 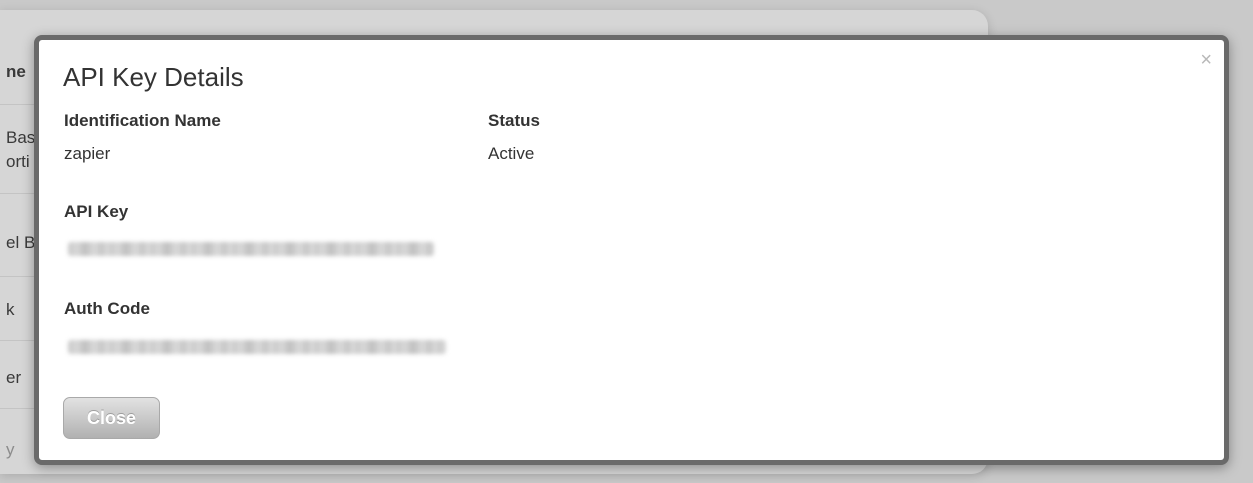 What do you see at coordinates (14, 377) in the screenshot?
I see `background-row-text: er` at bounding box center [14, 377].